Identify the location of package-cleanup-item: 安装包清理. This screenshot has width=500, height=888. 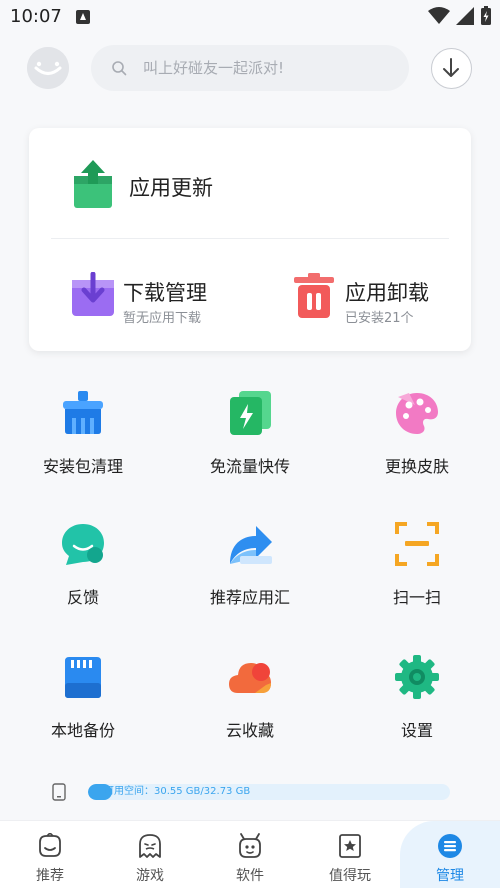
(83, 451).